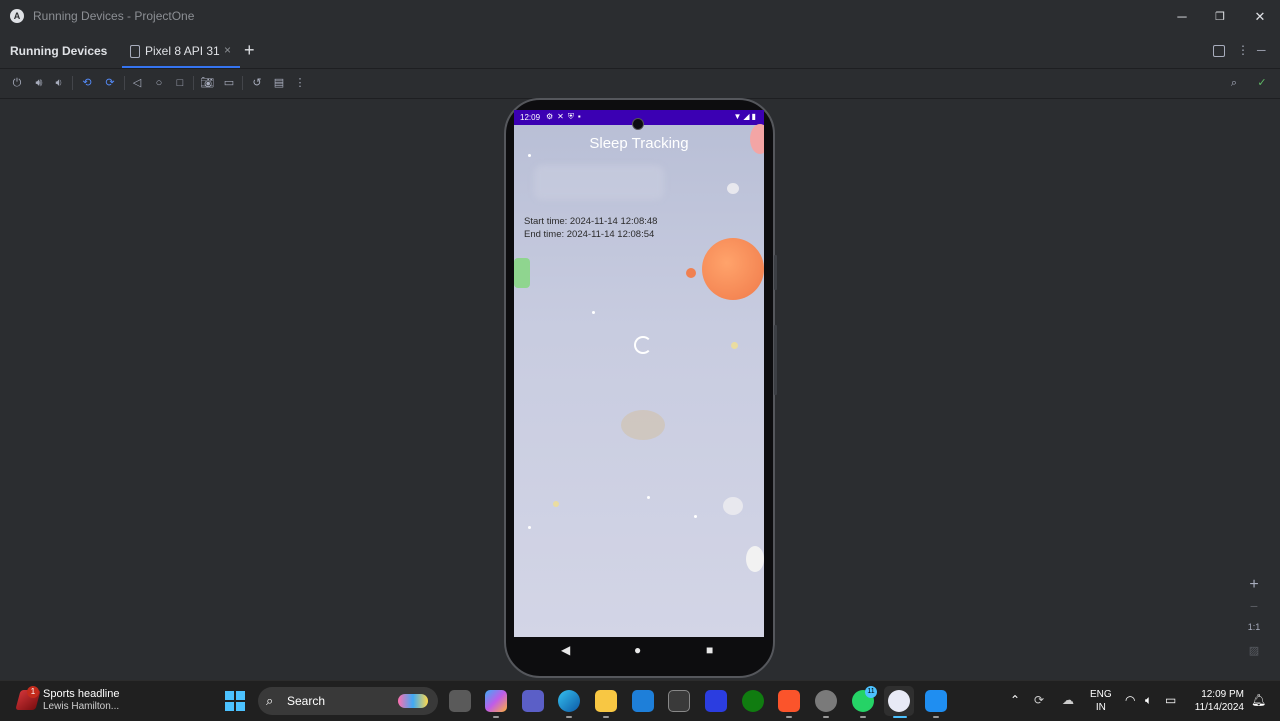 This screenshot has height=721, width=1280. What do you see at coordinates (180, 83) in the screenshot?
I see `overview-icon: □` at bounding box center [180, 83].